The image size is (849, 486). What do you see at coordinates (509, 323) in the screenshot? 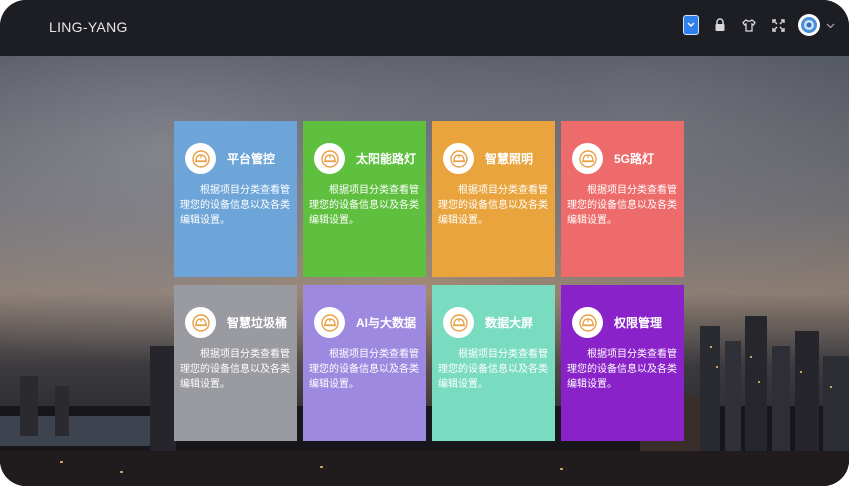
I see `tile-title: 数据大屏` at bounding box center [509, 323].